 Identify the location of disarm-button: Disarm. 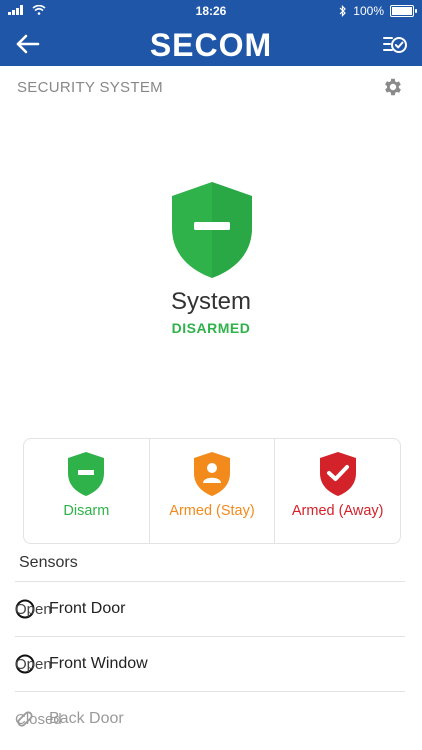
(86, 491).